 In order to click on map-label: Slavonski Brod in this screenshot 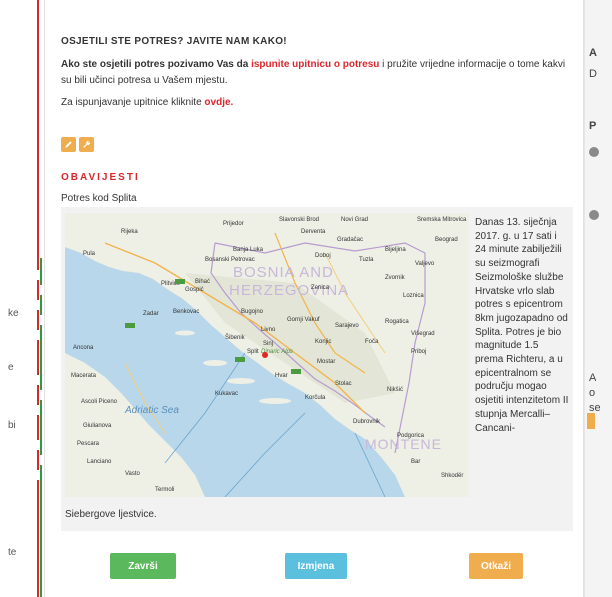, I will do `click(299, 220)`.